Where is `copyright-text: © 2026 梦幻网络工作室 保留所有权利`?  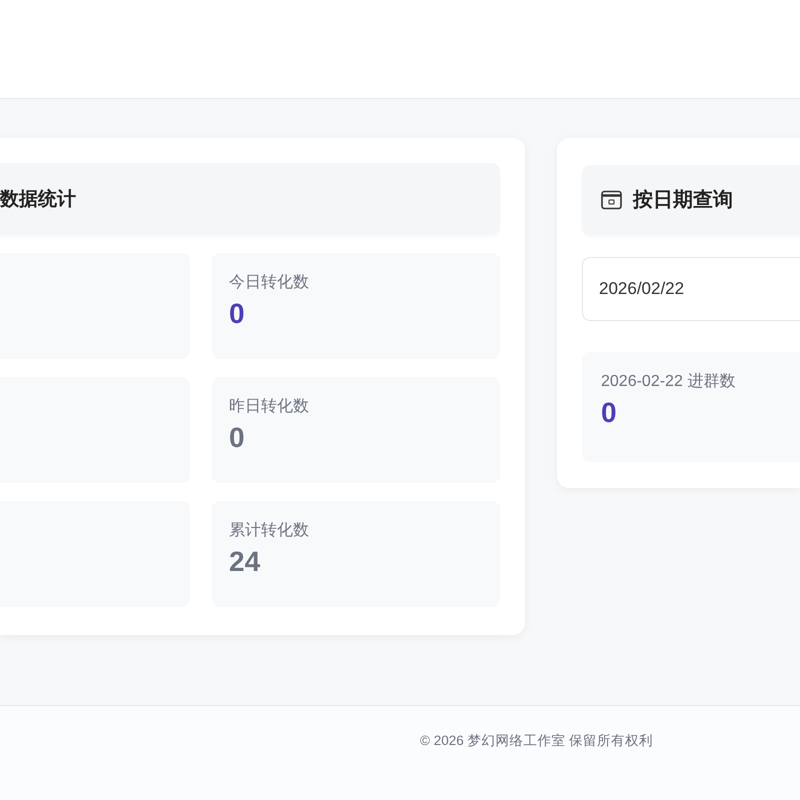 copyright-text: © 2026 梦幻网络工作室 保留所有权利 is located at coordinates (537, 740).